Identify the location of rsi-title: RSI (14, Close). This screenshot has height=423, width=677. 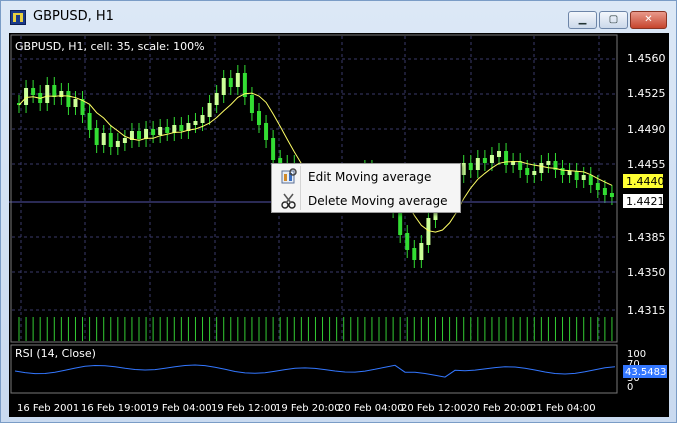
(55, 353).